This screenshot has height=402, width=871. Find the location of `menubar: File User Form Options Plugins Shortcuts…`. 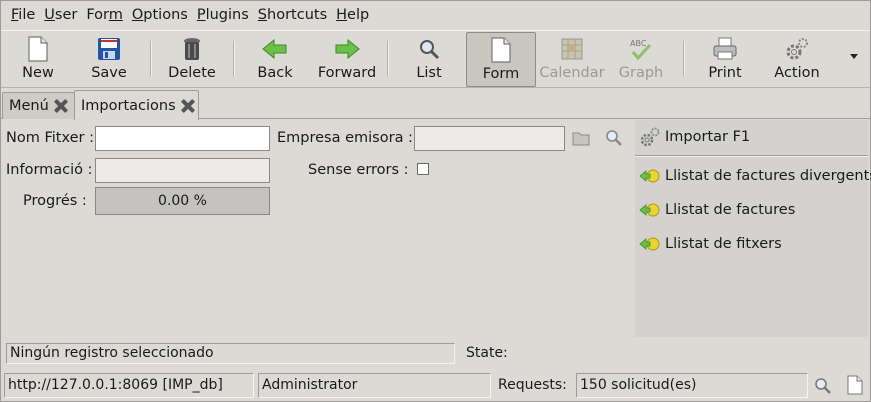

menubar: File User Form Options Plugins Shortcuts… is located at coordinates (435, 15).